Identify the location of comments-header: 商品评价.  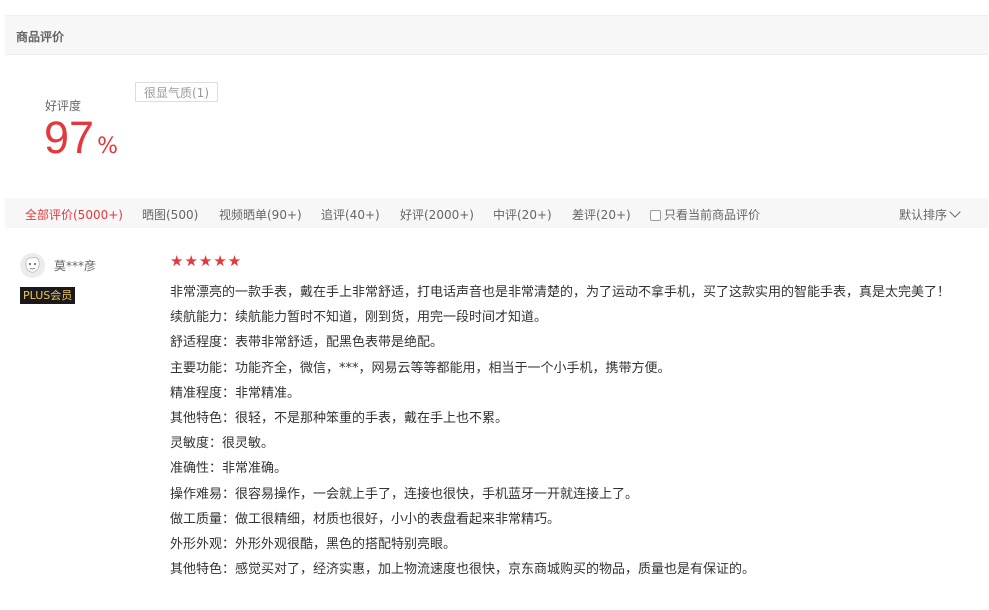
(496, 35).